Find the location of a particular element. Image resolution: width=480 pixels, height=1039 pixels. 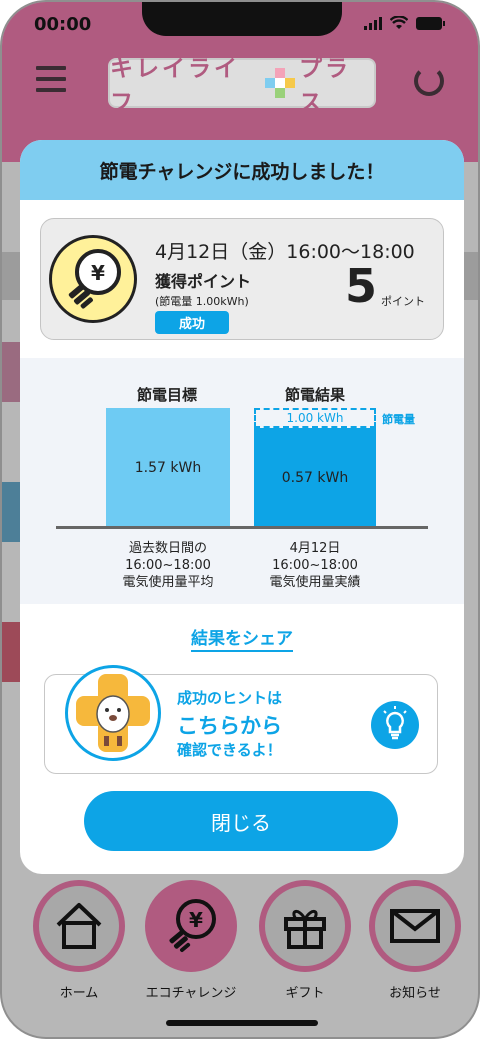

result-caption: 4月12日 16:00~18:00 電気使用量実績 is located at coordinates (315, 565).